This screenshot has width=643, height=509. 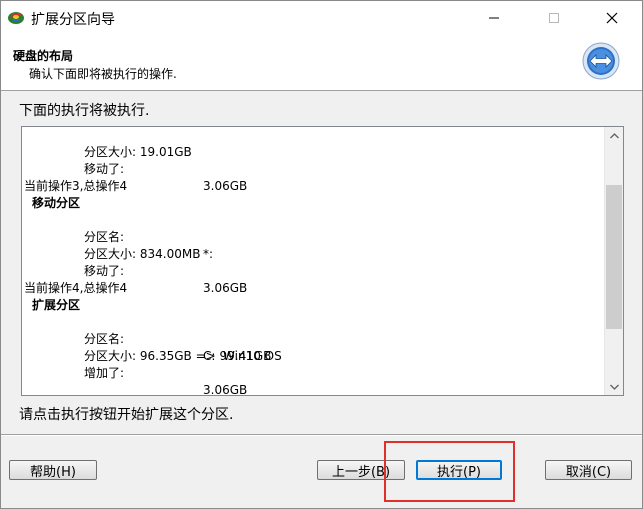 What do you see at coordinates (56, 203) in the screenshot?
I see `log-op-action: 移动分区` at bounding box center [56, 203].